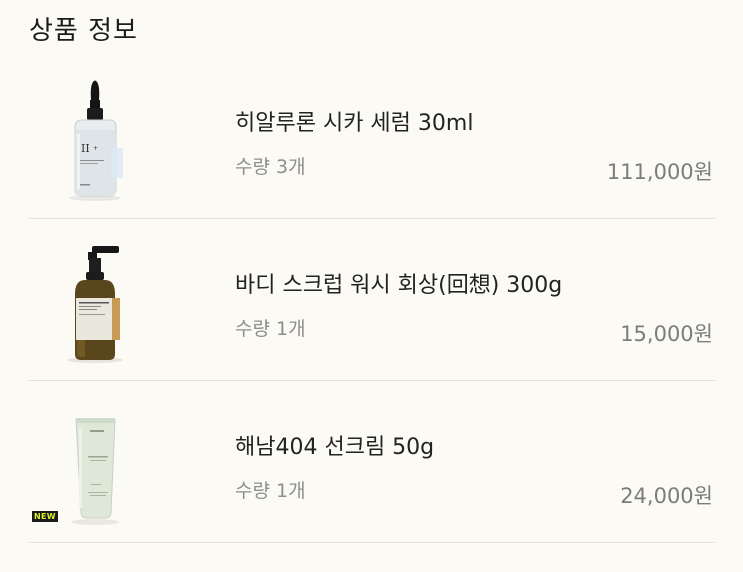 Image resolution: width=743 pixels, height=572 pixels. What do you see at coordinates (83, 31) in the screenshot?
I see `section-title: 상품 정보` at bounding box center [83, 31].